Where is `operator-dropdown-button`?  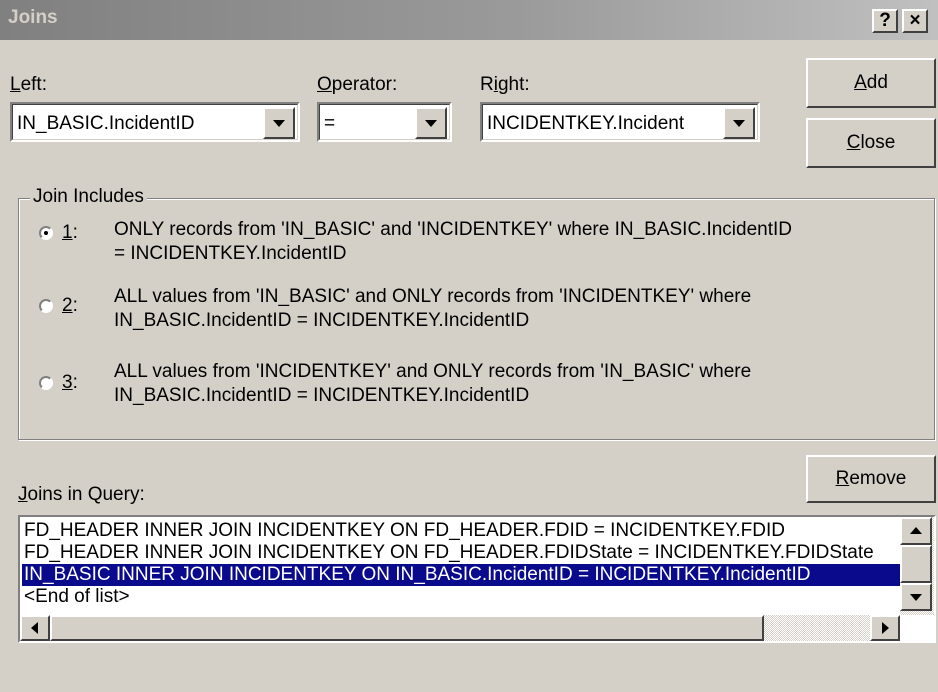 operator-dropdown-button is located at coordinates (431, 123).